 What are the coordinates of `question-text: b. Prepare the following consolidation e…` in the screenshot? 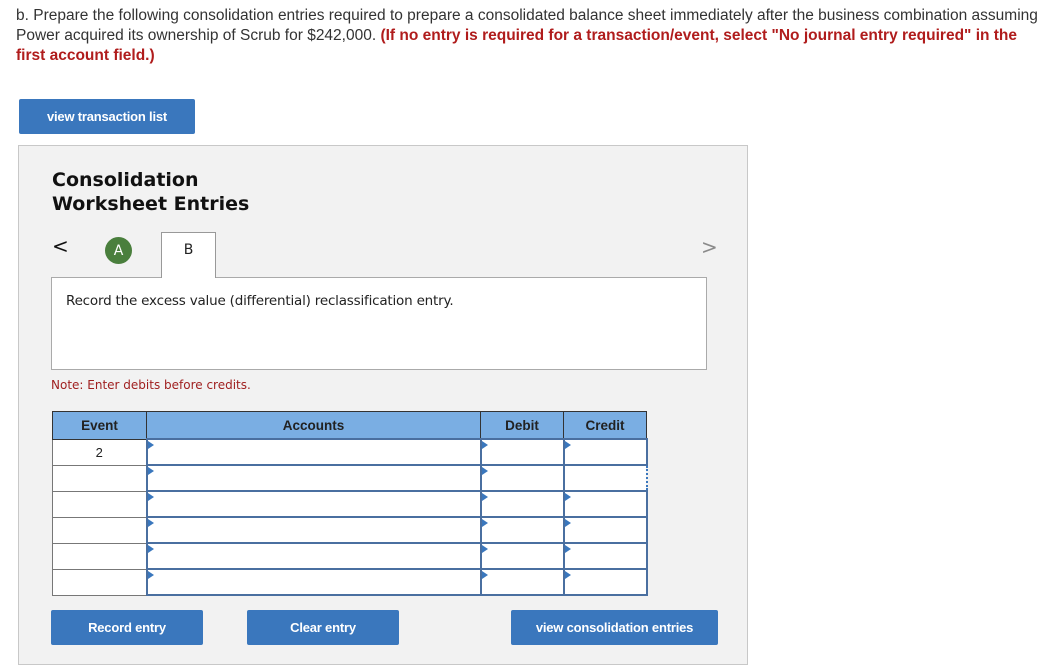 It's located at (531, 36).